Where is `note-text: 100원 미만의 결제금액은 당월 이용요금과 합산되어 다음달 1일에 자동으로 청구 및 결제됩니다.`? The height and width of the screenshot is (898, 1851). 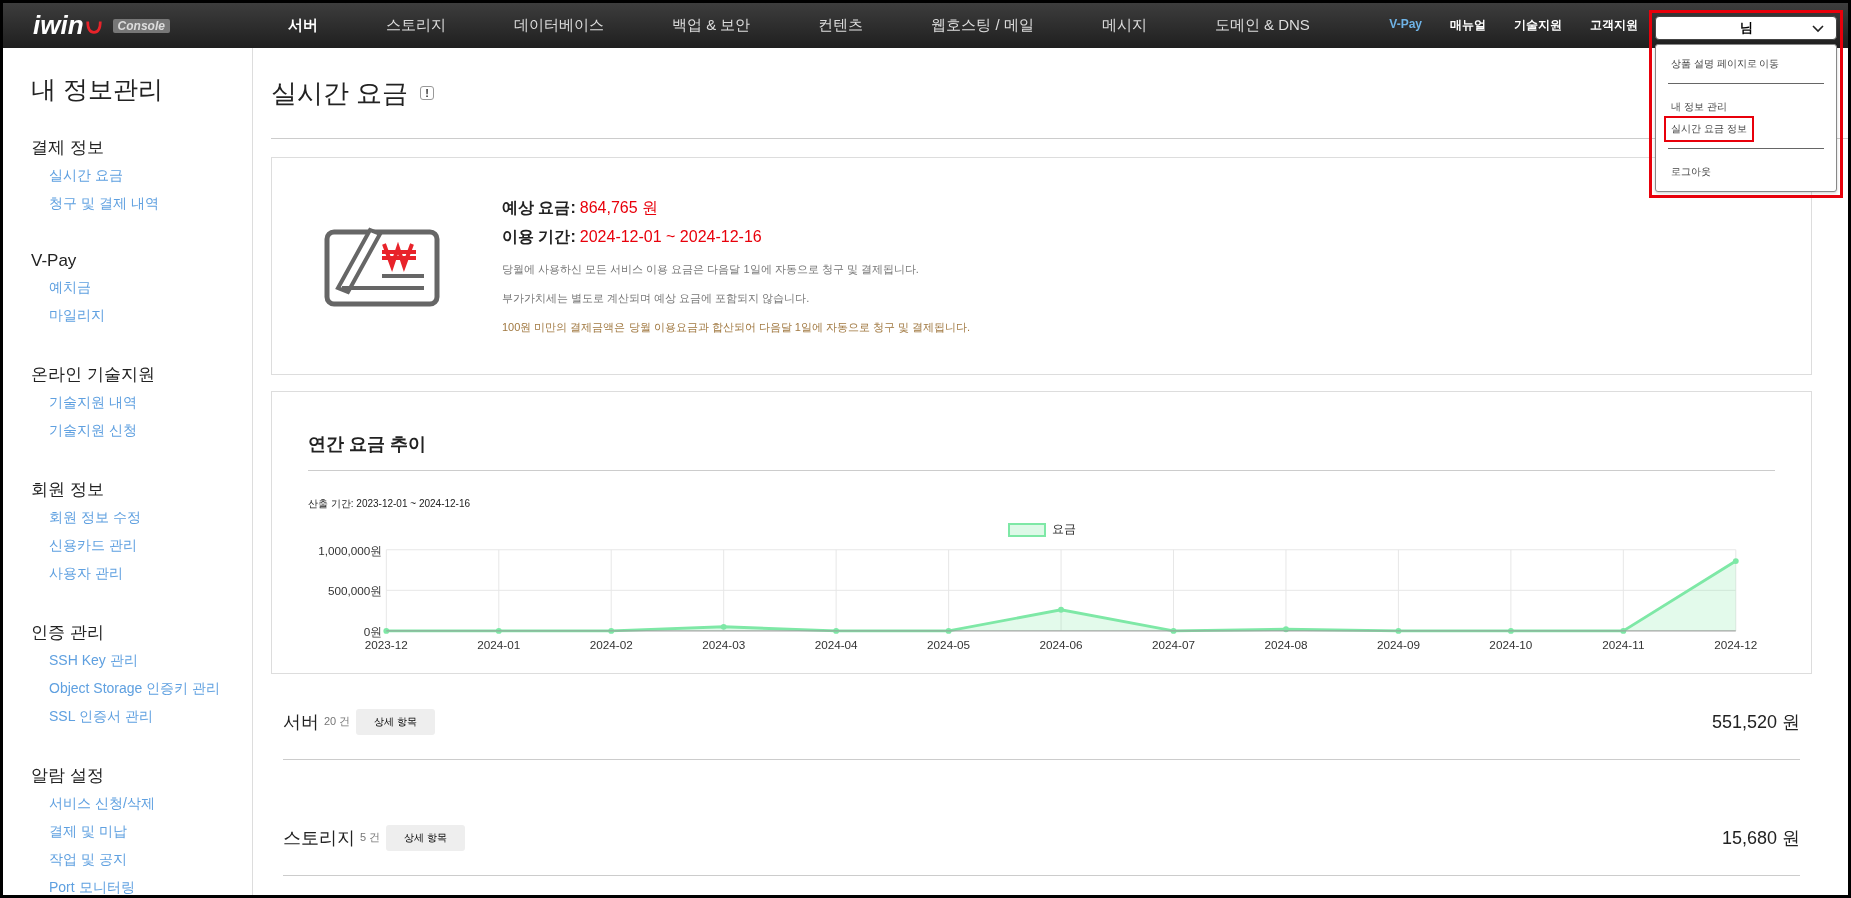 note-text: 100원 미만의 결제금액은 당월 이용요금과 합산되어 다음달 1일에 자동으로 청구 및 결제됩니다. is located at coordinates (736, 327).